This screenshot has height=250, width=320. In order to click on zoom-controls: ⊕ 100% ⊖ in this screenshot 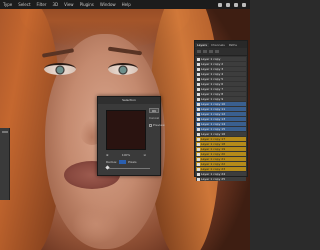, I will do `click(126, 155)`.